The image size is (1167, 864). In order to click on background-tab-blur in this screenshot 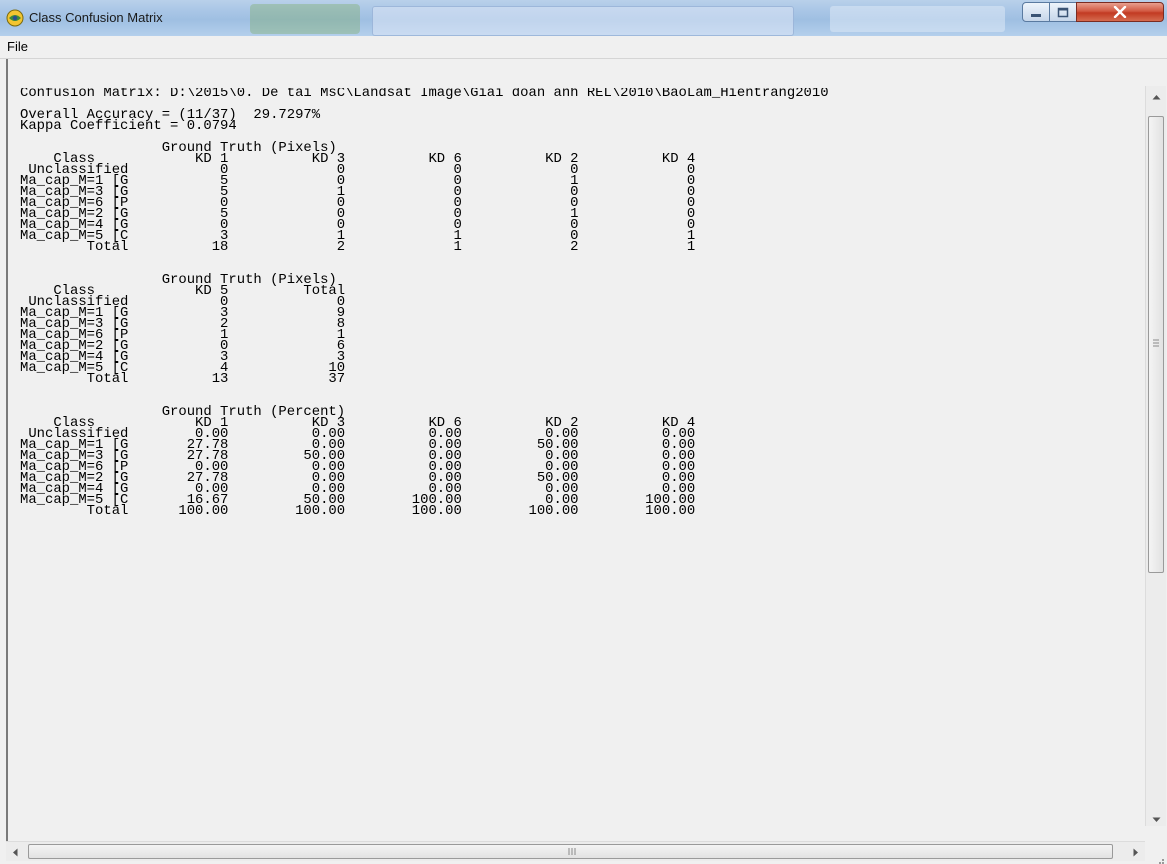, I will do `click(917, 19)`.